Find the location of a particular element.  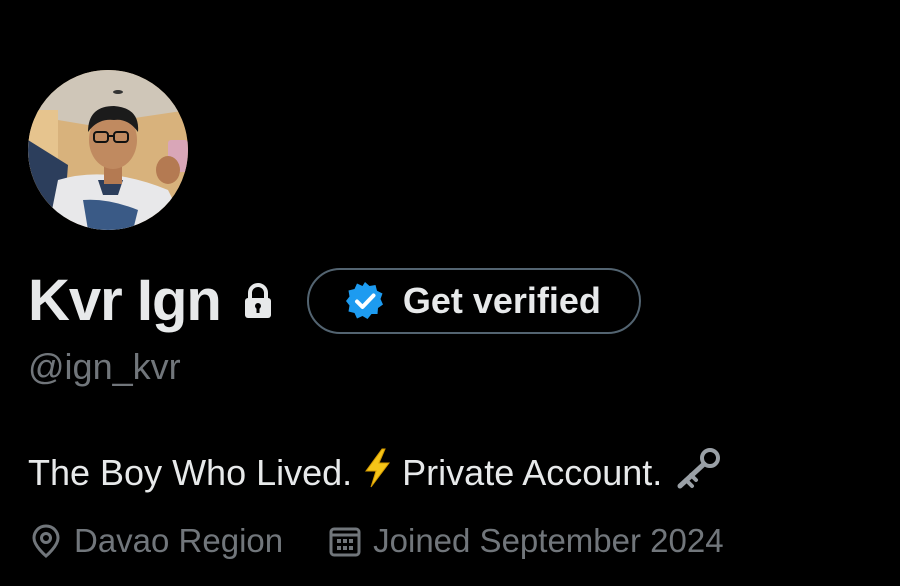

profile-avatar is located at coordinates (108, 150).